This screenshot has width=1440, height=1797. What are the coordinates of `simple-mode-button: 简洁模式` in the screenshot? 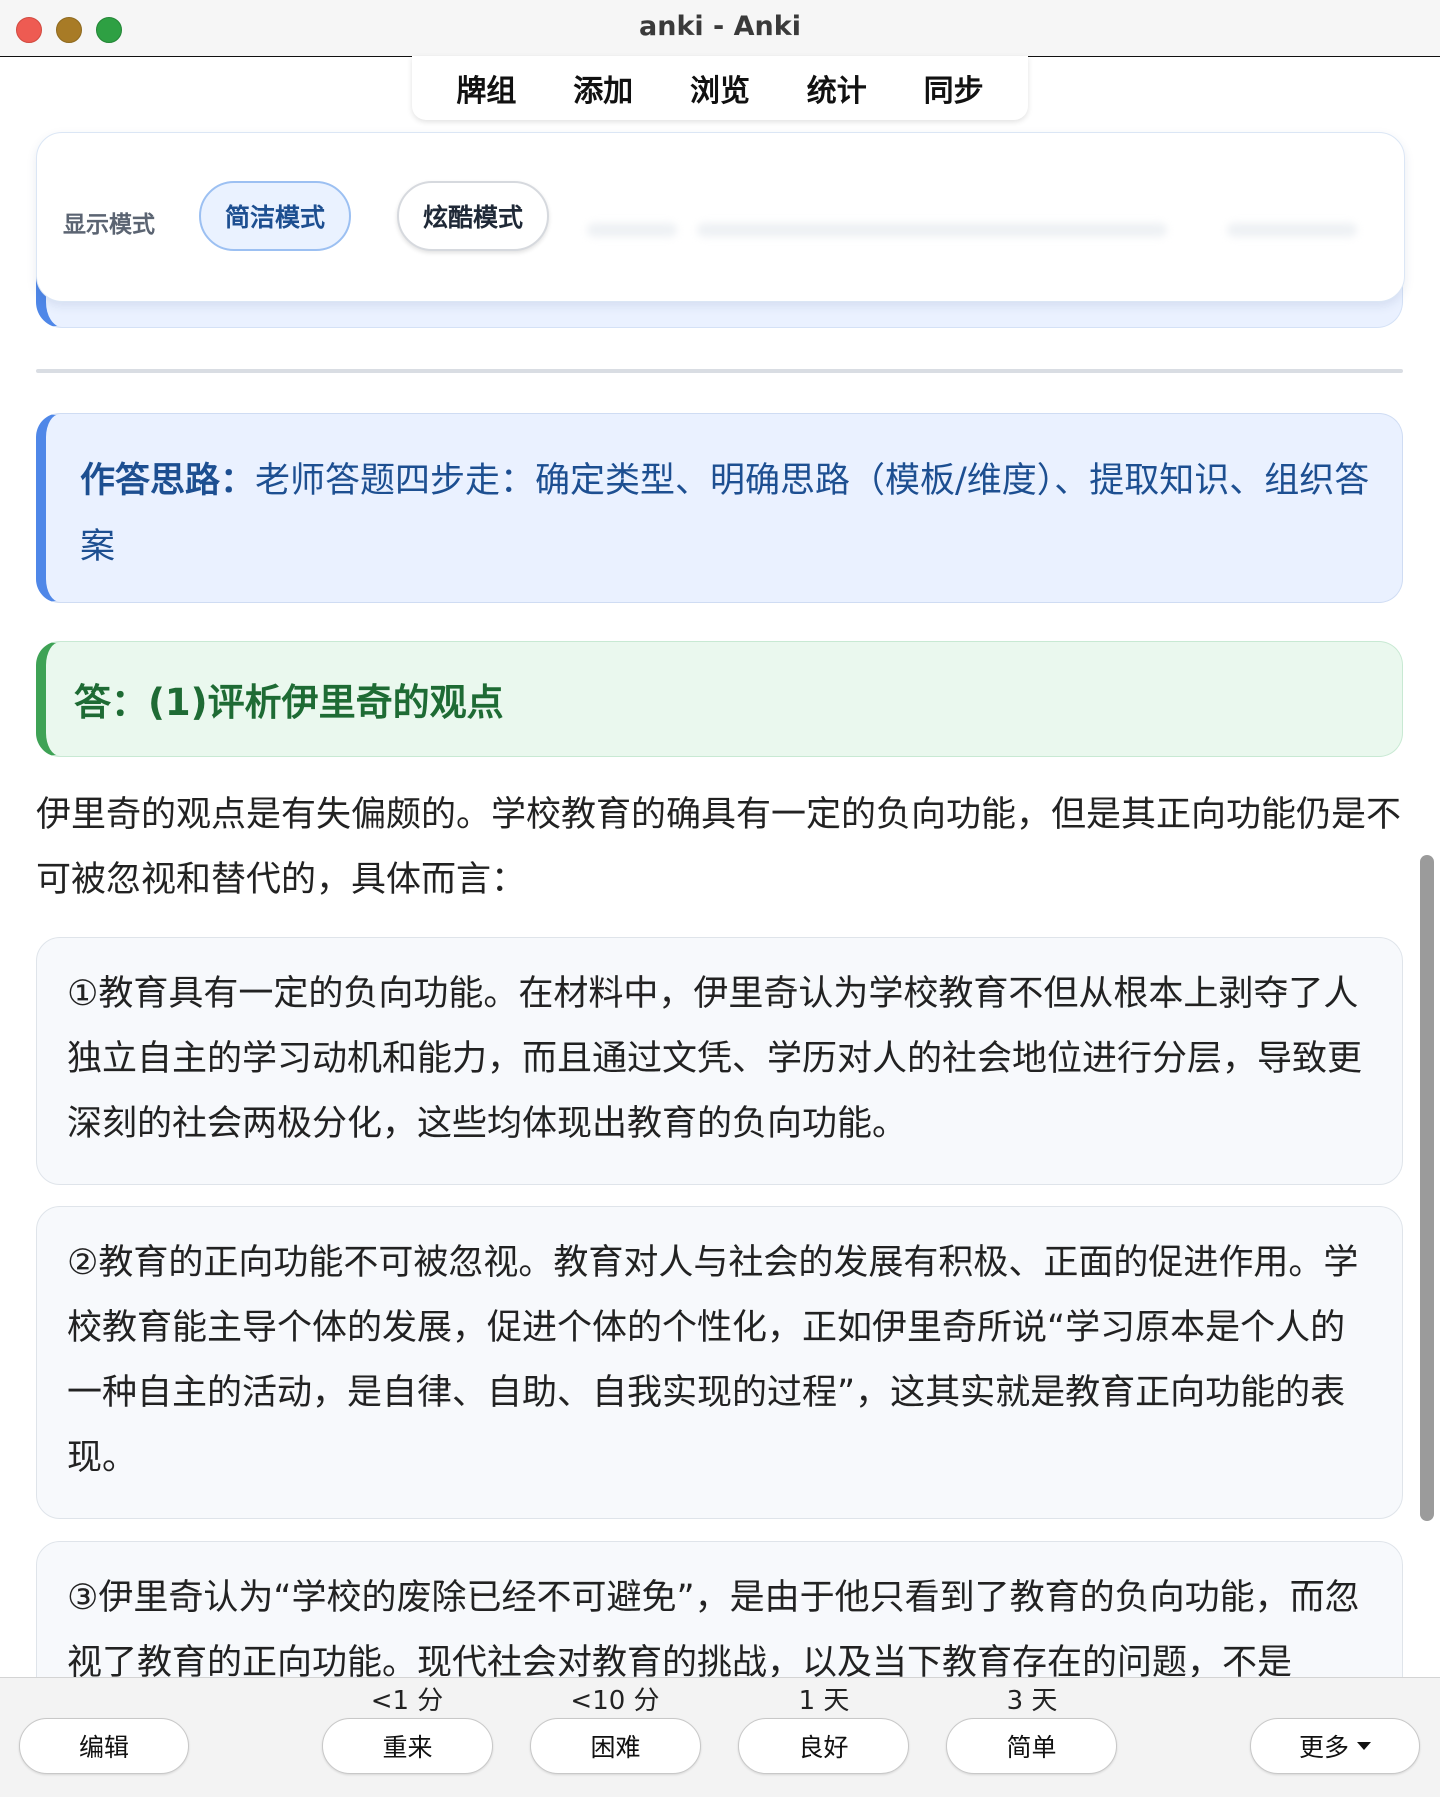 It's located at (275, 216).